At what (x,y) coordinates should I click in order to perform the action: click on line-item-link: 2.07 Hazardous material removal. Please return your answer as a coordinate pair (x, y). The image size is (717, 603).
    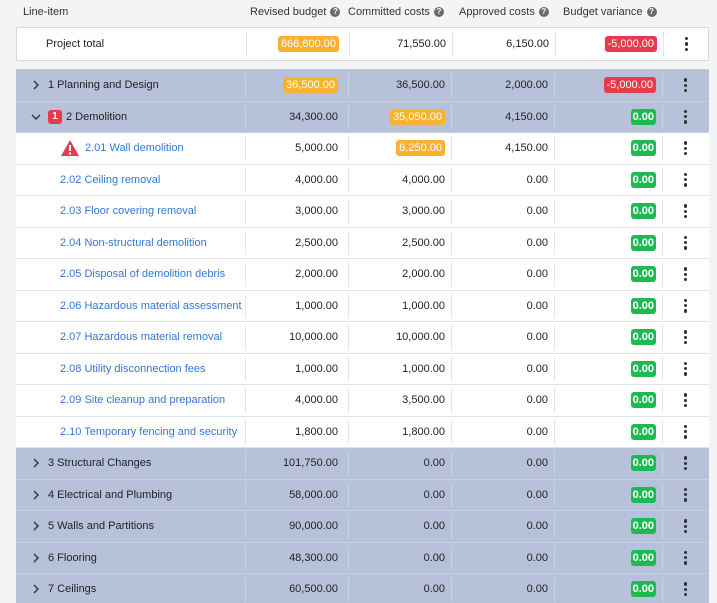
    Looking at the image, I should click on (141, 337).